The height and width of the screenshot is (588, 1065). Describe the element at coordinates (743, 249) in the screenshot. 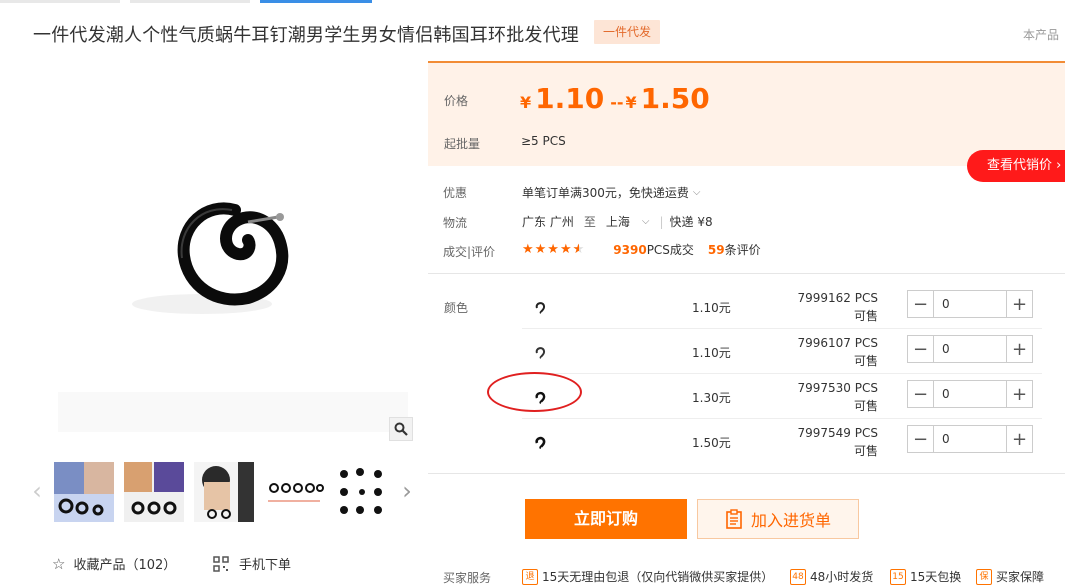

I see `review-suffix: 条评价` at that location.